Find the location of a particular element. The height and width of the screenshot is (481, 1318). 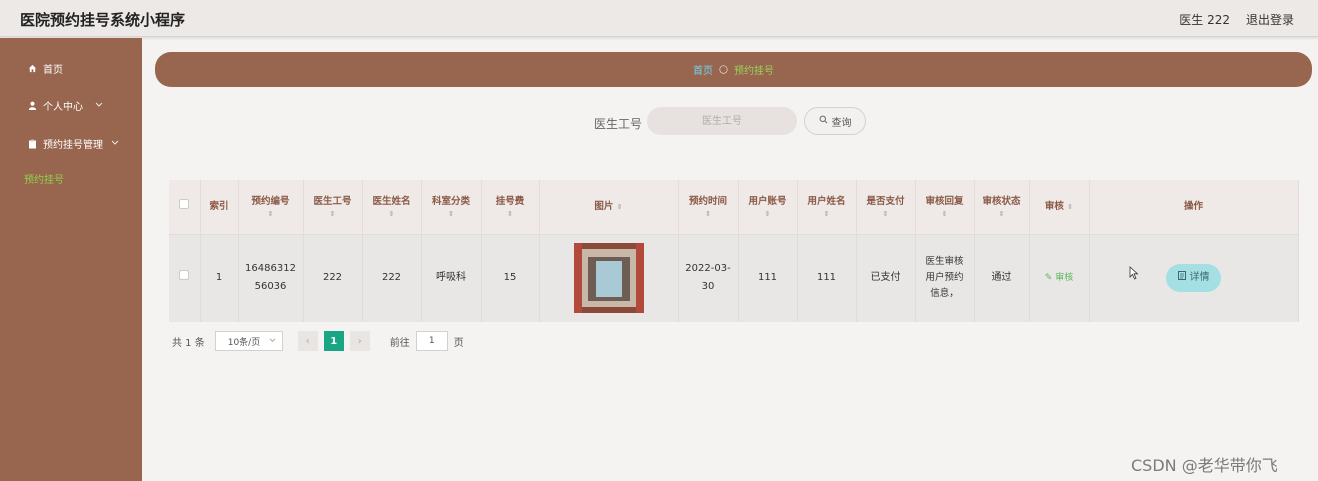

column-header: 预约时间 ⇕ is located at coordinates (708, 207).